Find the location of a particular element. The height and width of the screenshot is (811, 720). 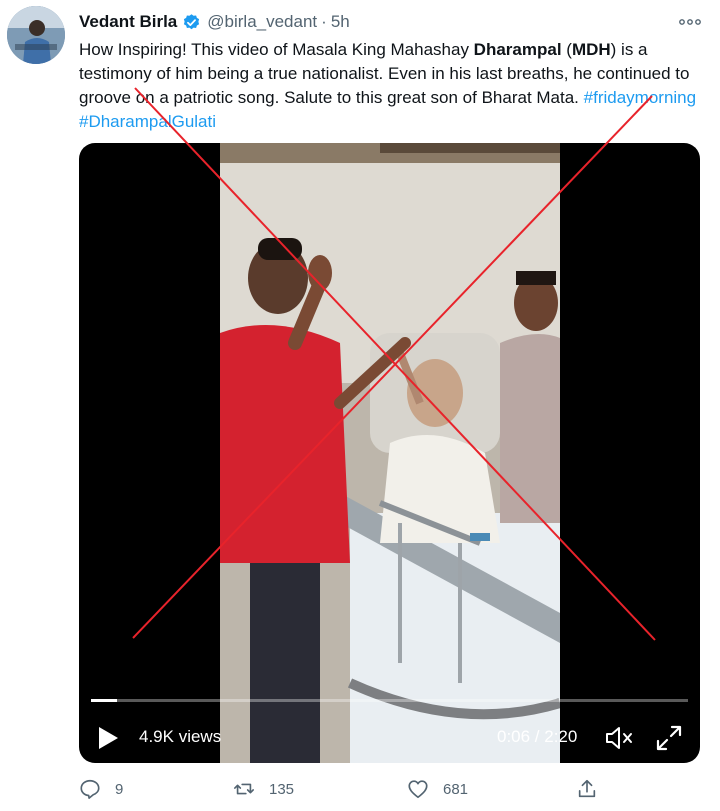

video-controls: 4.9K views 0:06 / 2:20 is located at coordinates (389, 738).